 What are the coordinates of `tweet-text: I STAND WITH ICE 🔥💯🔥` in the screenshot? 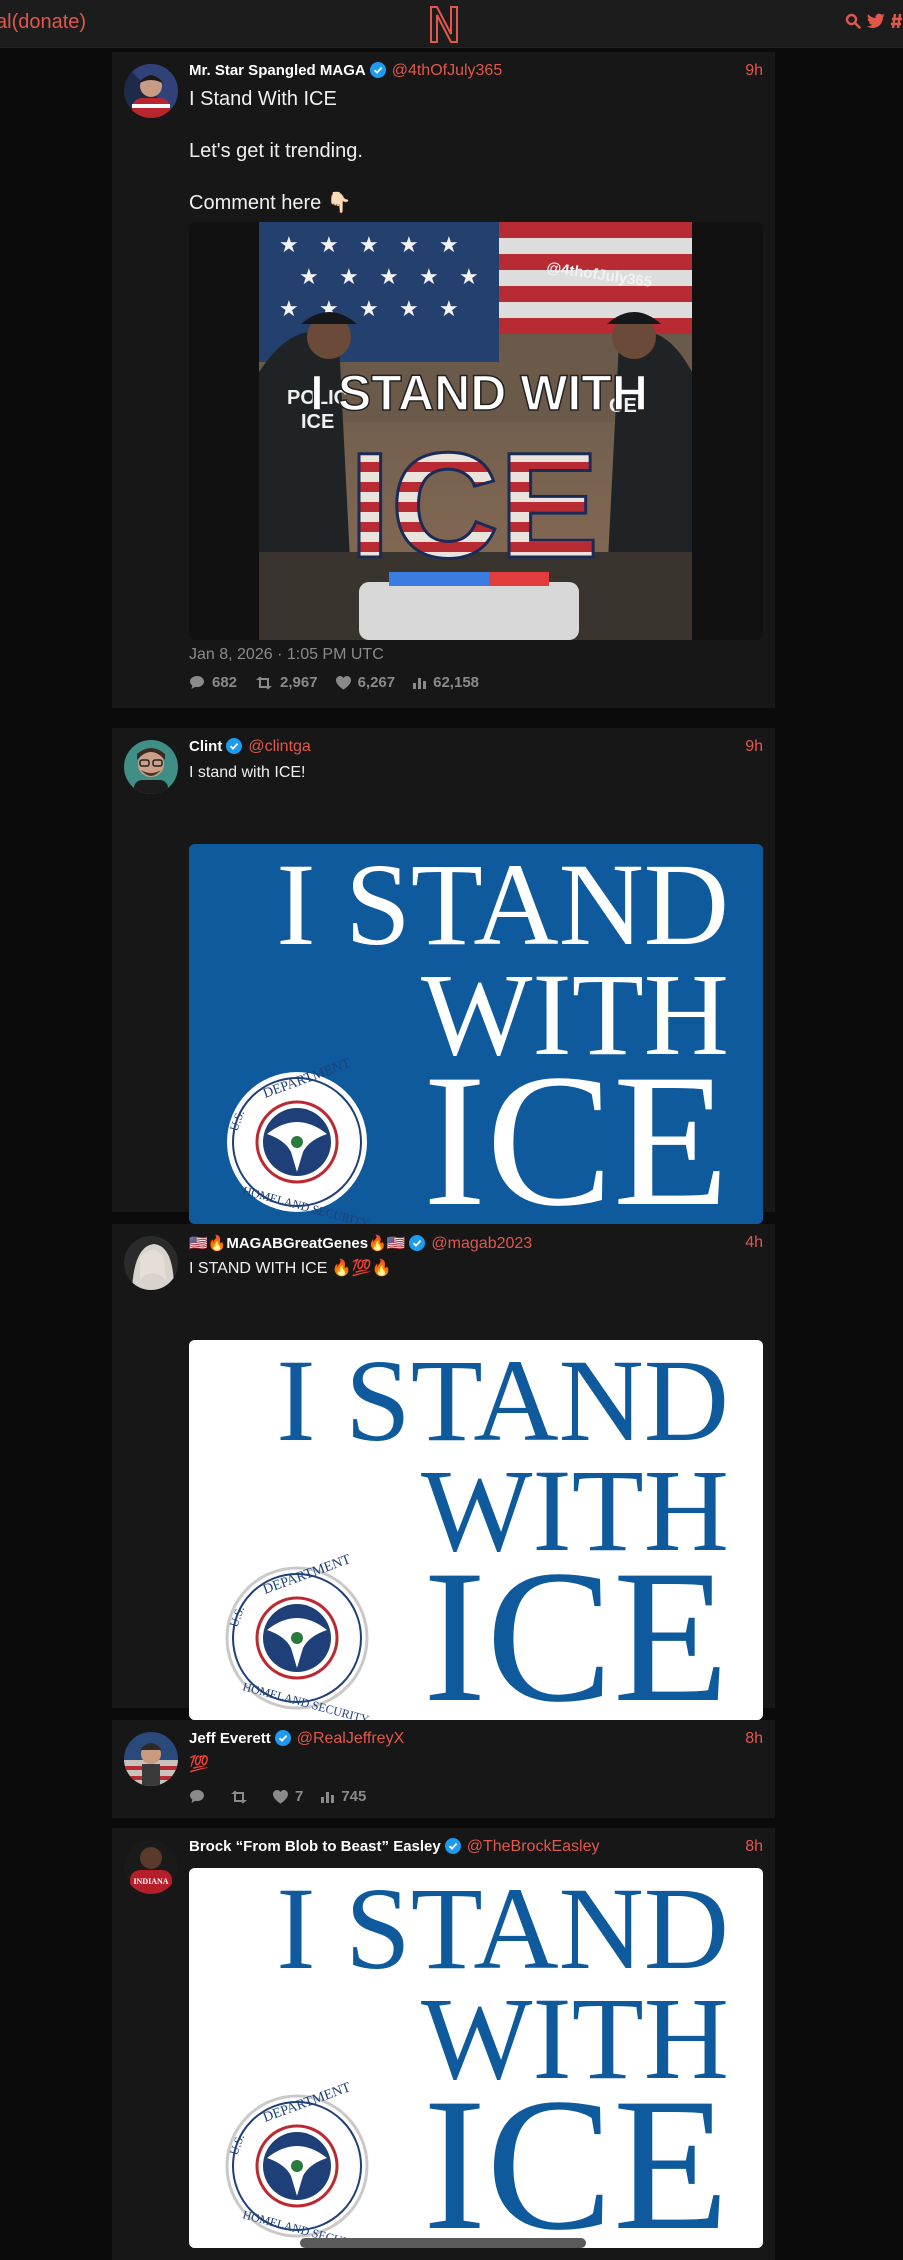 It's located at (290, 1268).